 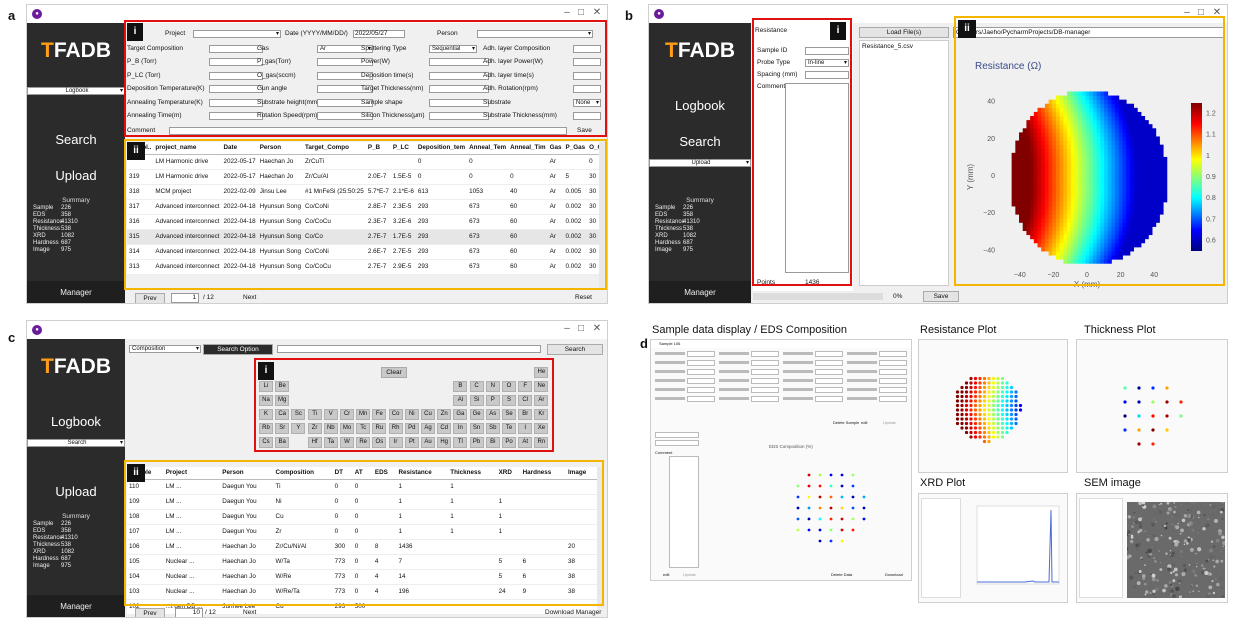 I want to click on page-input: 1, so click(x=185, y=298).